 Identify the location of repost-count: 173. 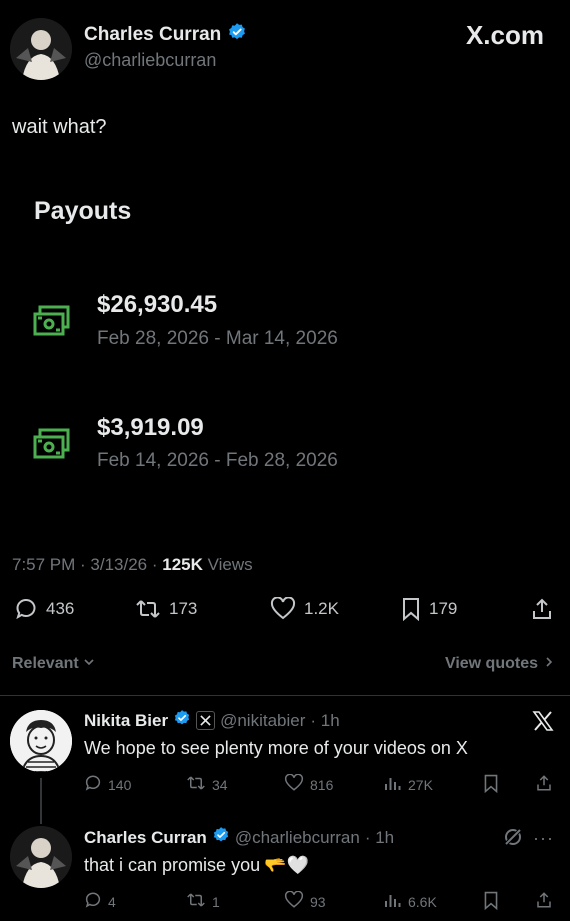
(183, 608).